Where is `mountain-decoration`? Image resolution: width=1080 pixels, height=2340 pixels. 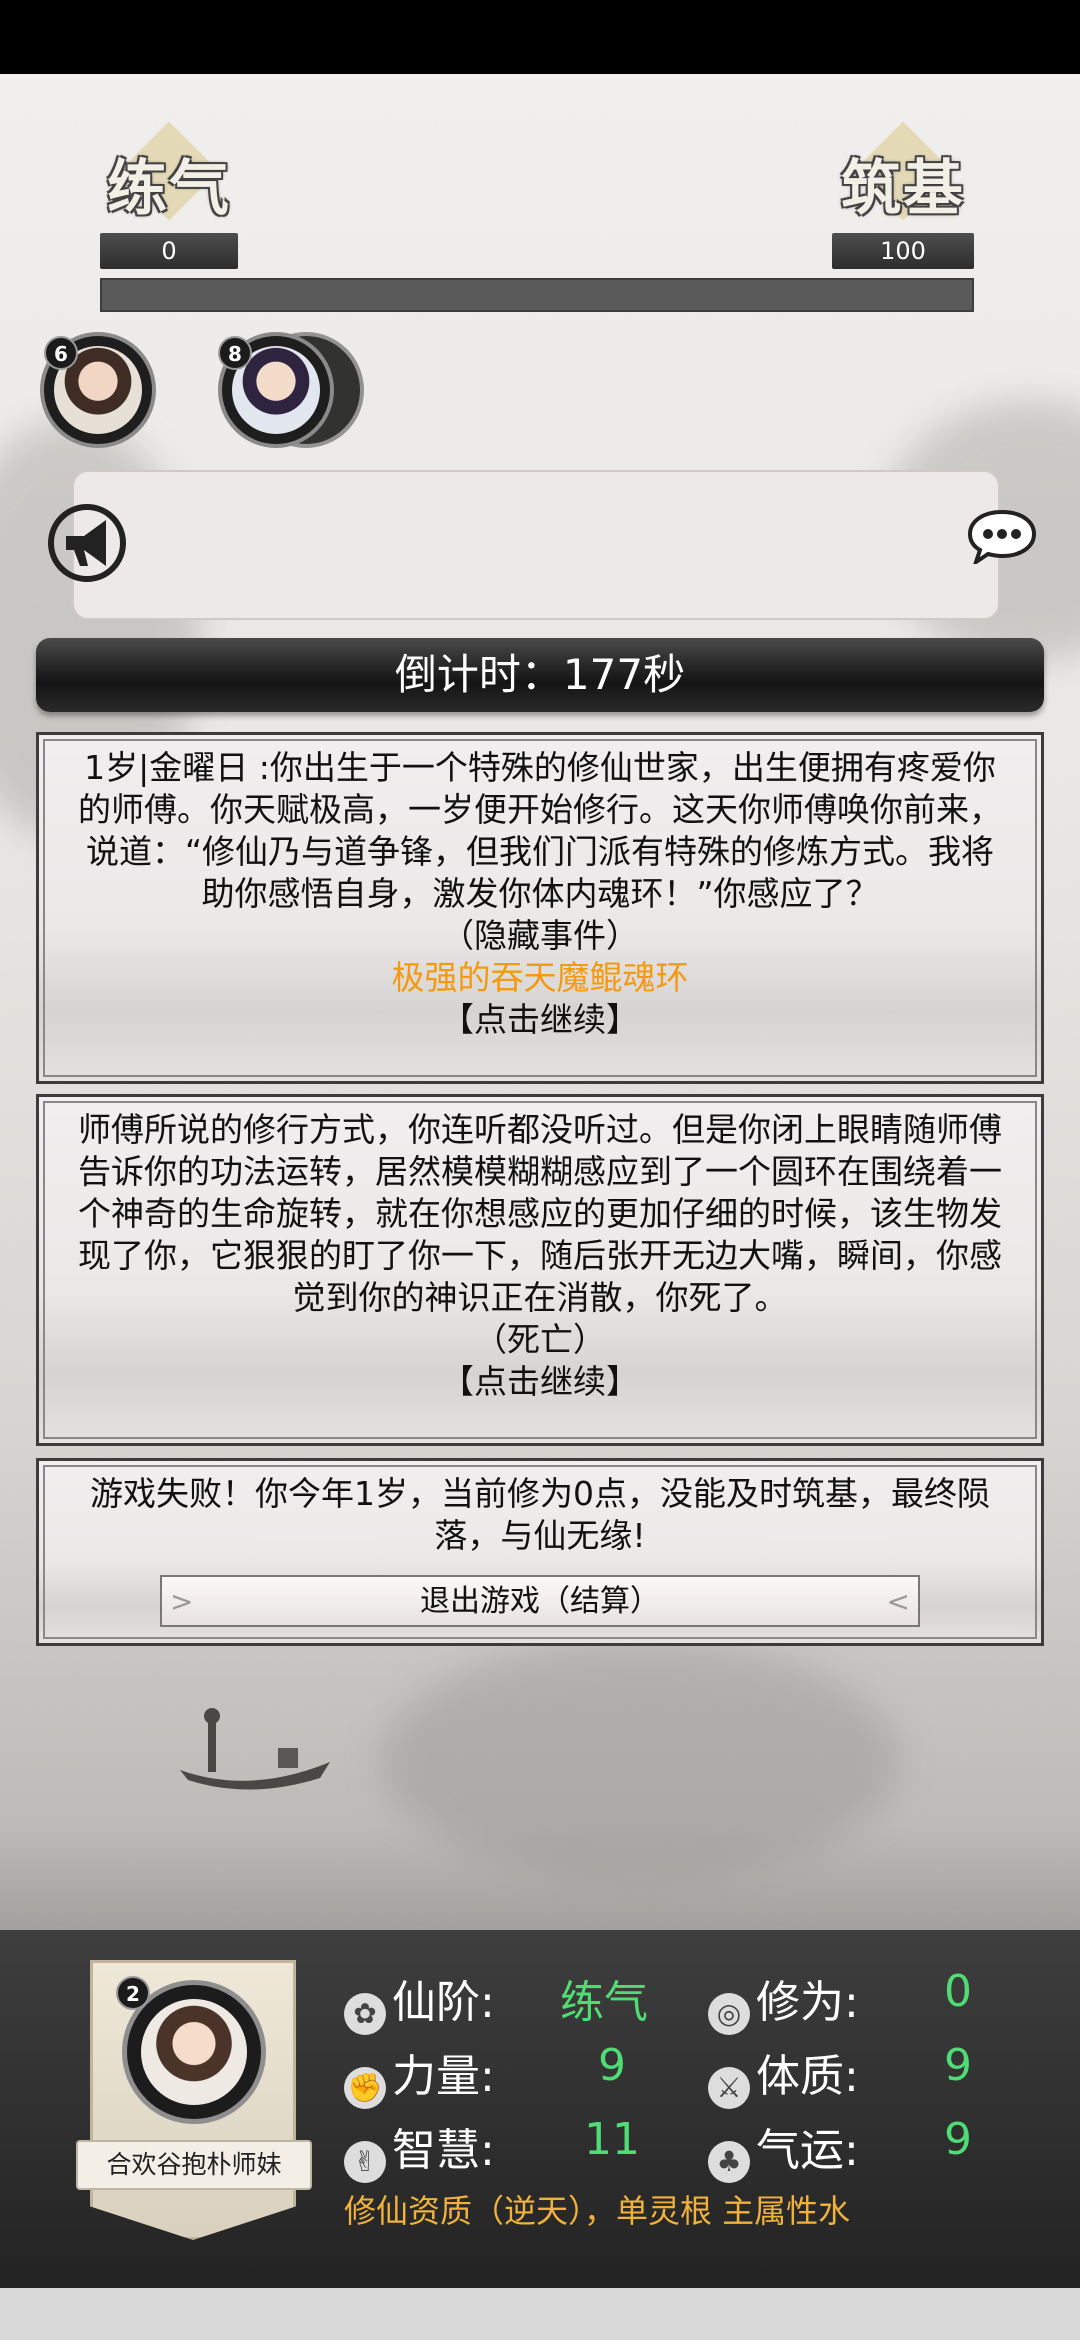 mountain-decoration is located at coordinates (640, 1760).